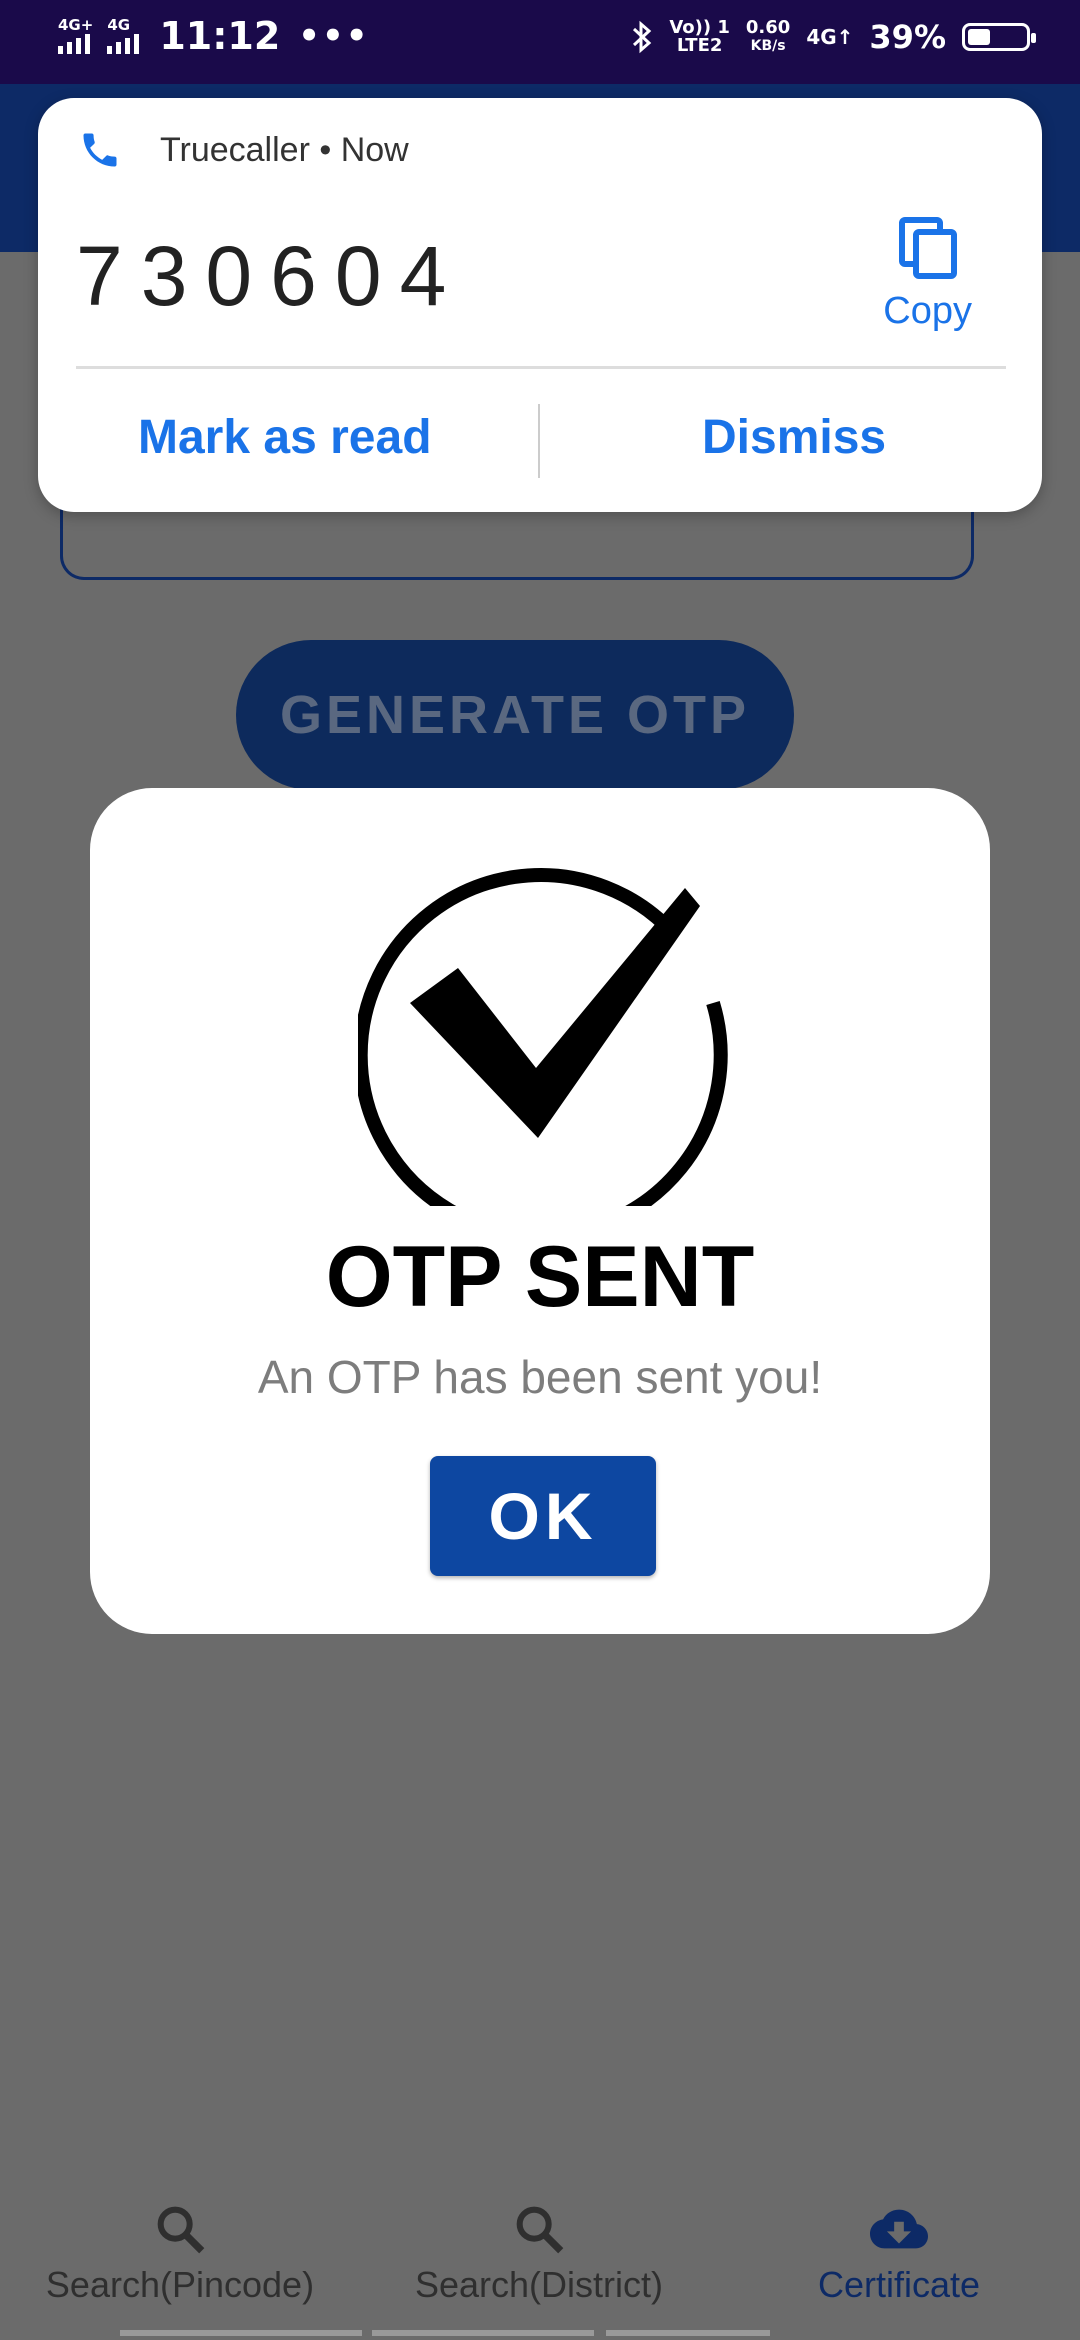  What do you see at coordinates (76, 25) in the screenshot?
I see `network-type-sim1: 4G+` at bounding box center [76, 25].